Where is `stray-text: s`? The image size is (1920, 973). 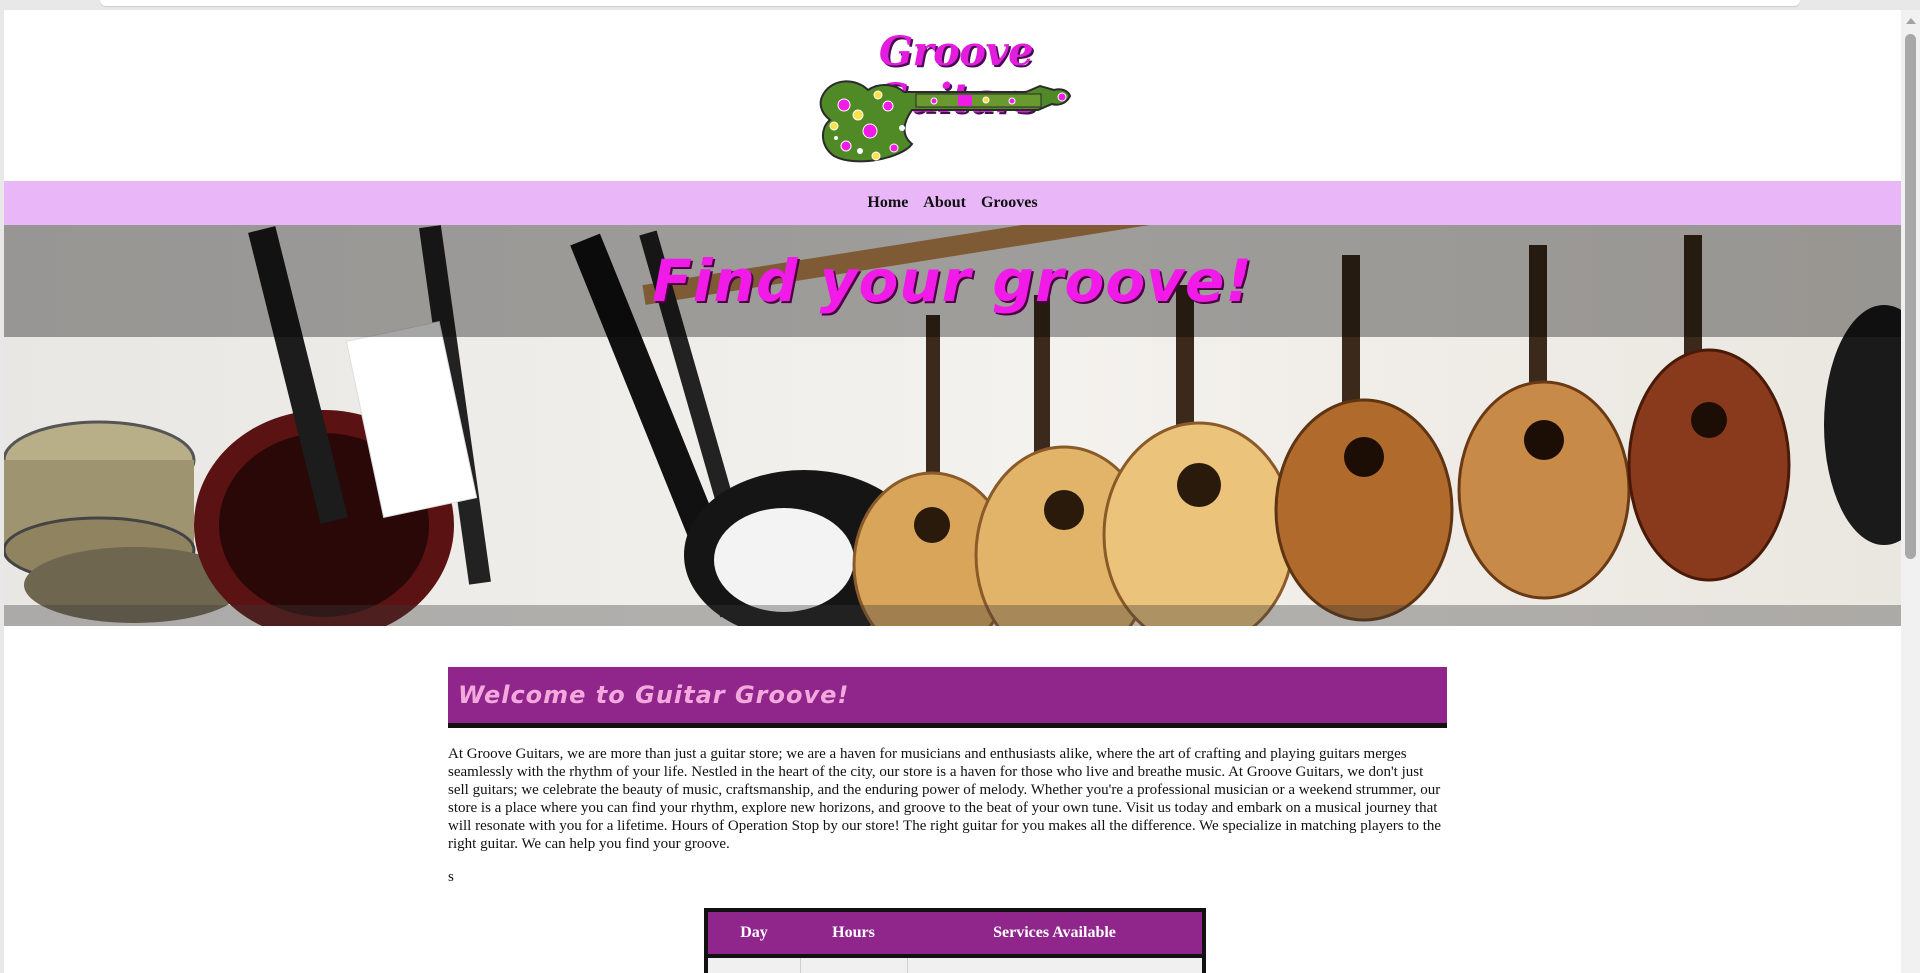 stray-text: s is located at coordinates (451, 877).